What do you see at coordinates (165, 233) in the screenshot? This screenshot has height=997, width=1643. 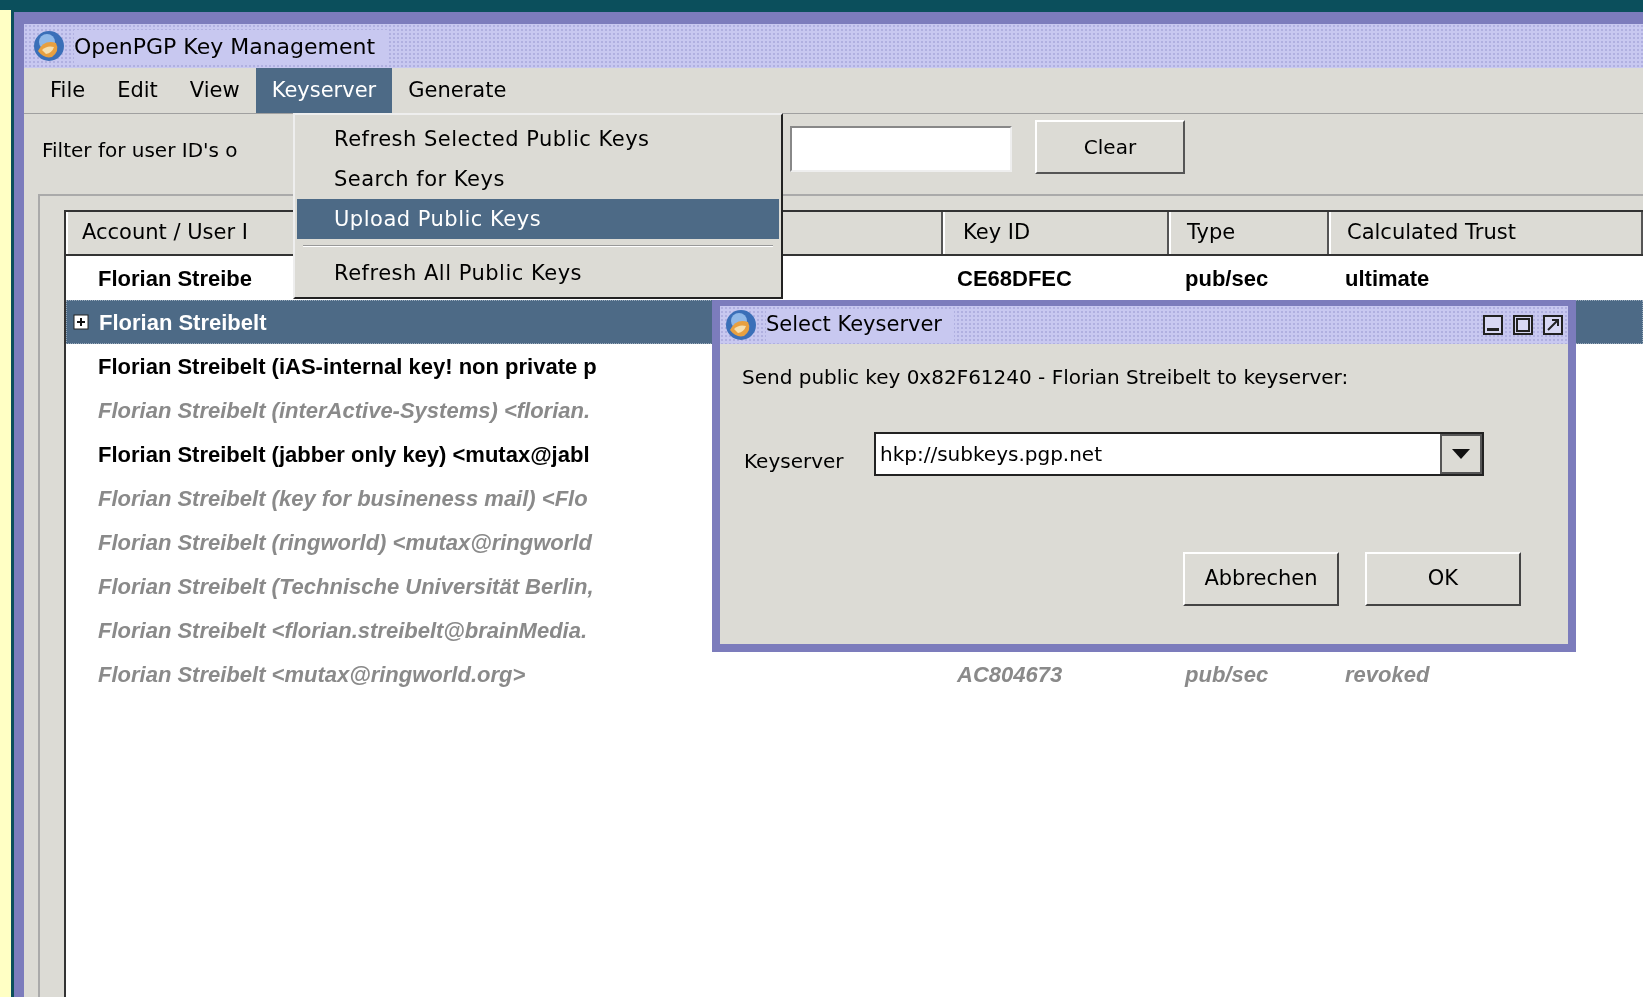 I see `column-header: Account / User I` at bounding box center [165, 233].